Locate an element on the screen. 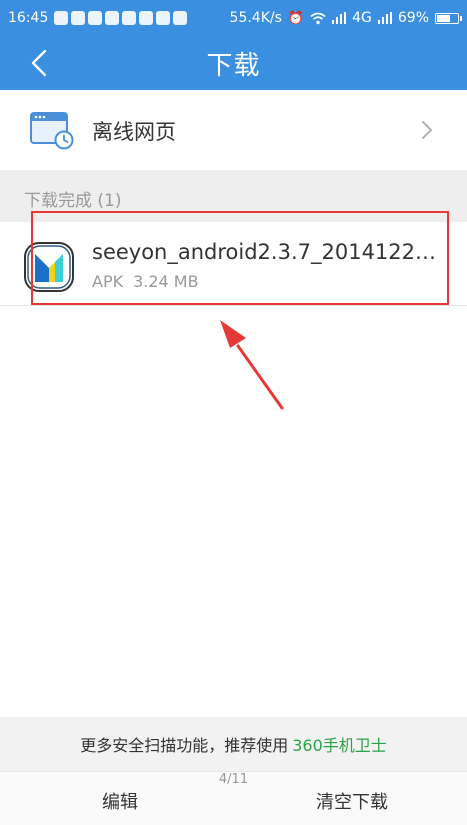  wifi-icon is located at coordinates (318, 18).